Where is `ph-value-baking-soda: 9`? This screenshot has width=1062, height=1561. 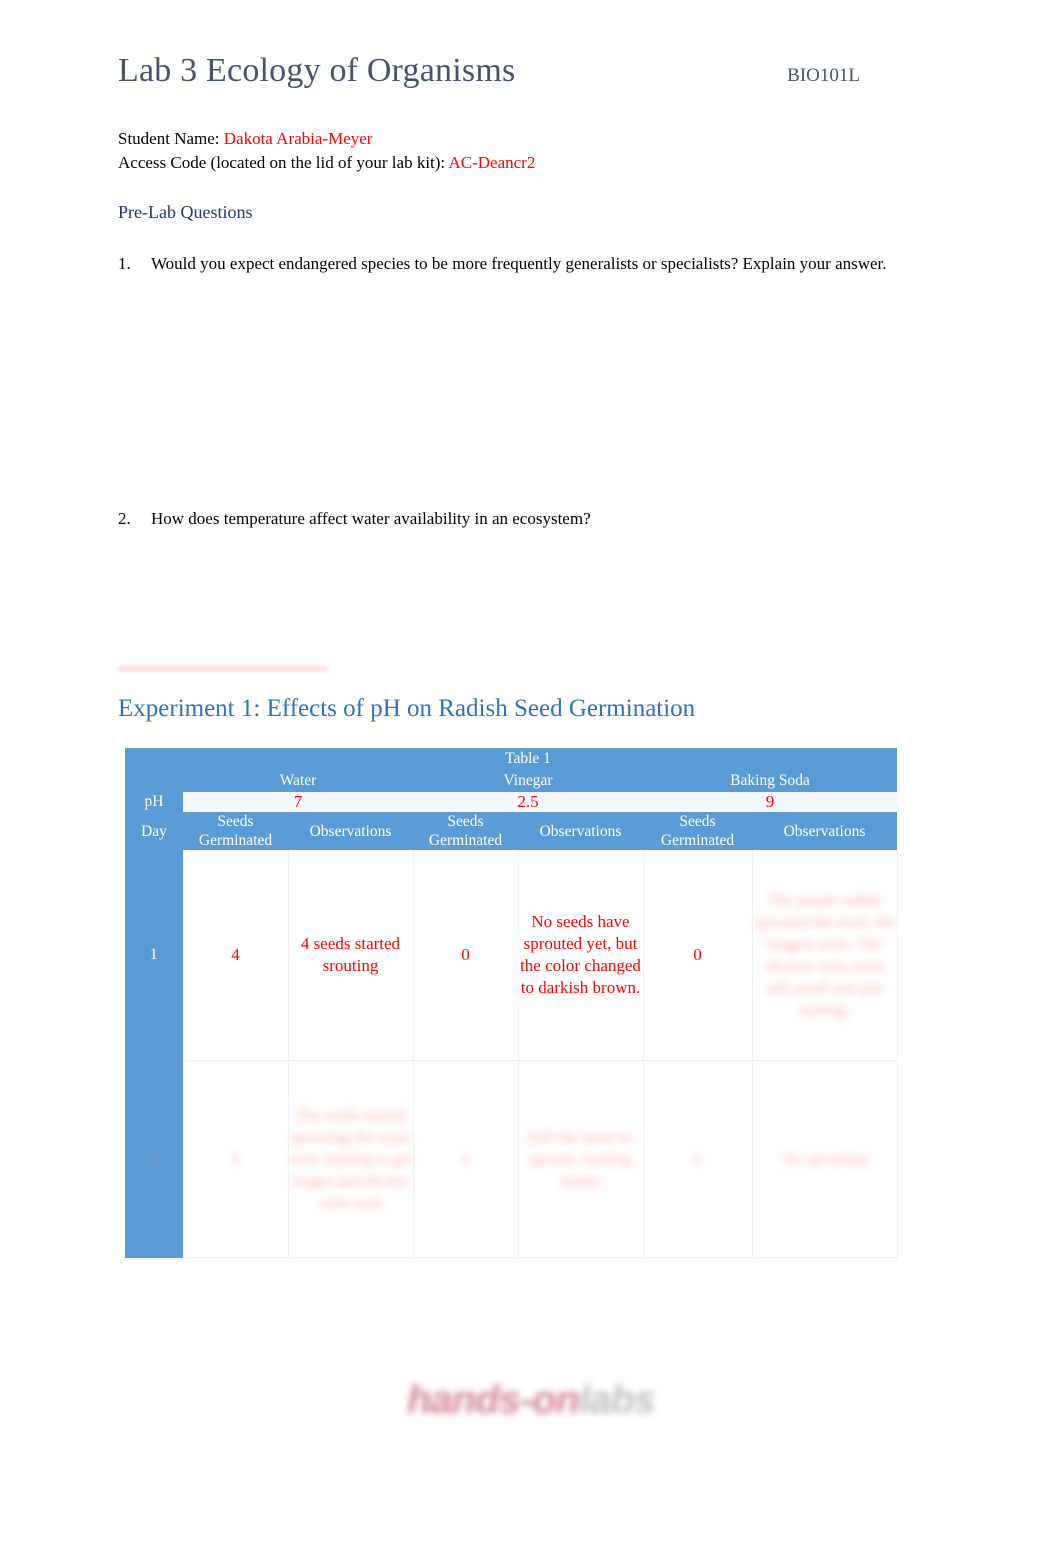 ph-value-baking-soda: 9 is located at coordinates (770, 802).